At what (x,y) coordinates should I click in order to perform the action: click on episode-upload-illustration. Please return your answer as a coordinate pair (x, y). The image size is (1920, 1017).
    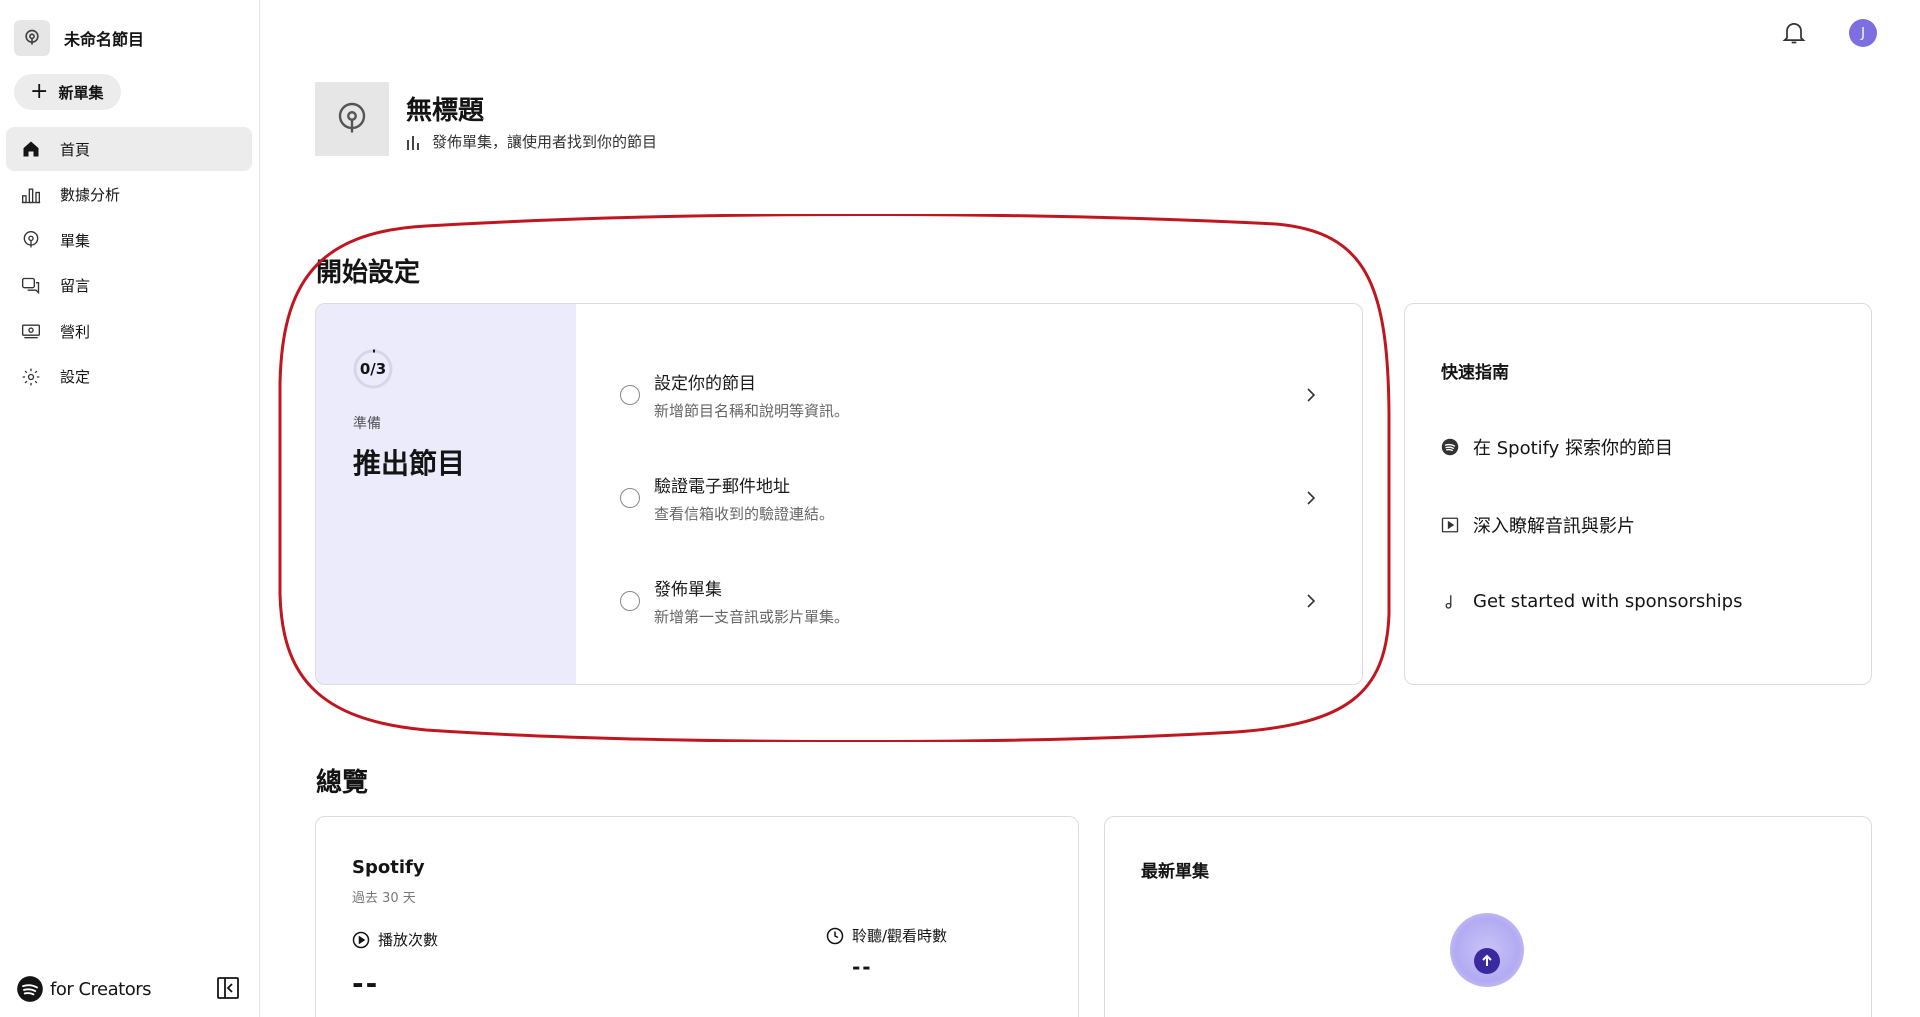
    Looking at the image, I should click on (1487, 950).